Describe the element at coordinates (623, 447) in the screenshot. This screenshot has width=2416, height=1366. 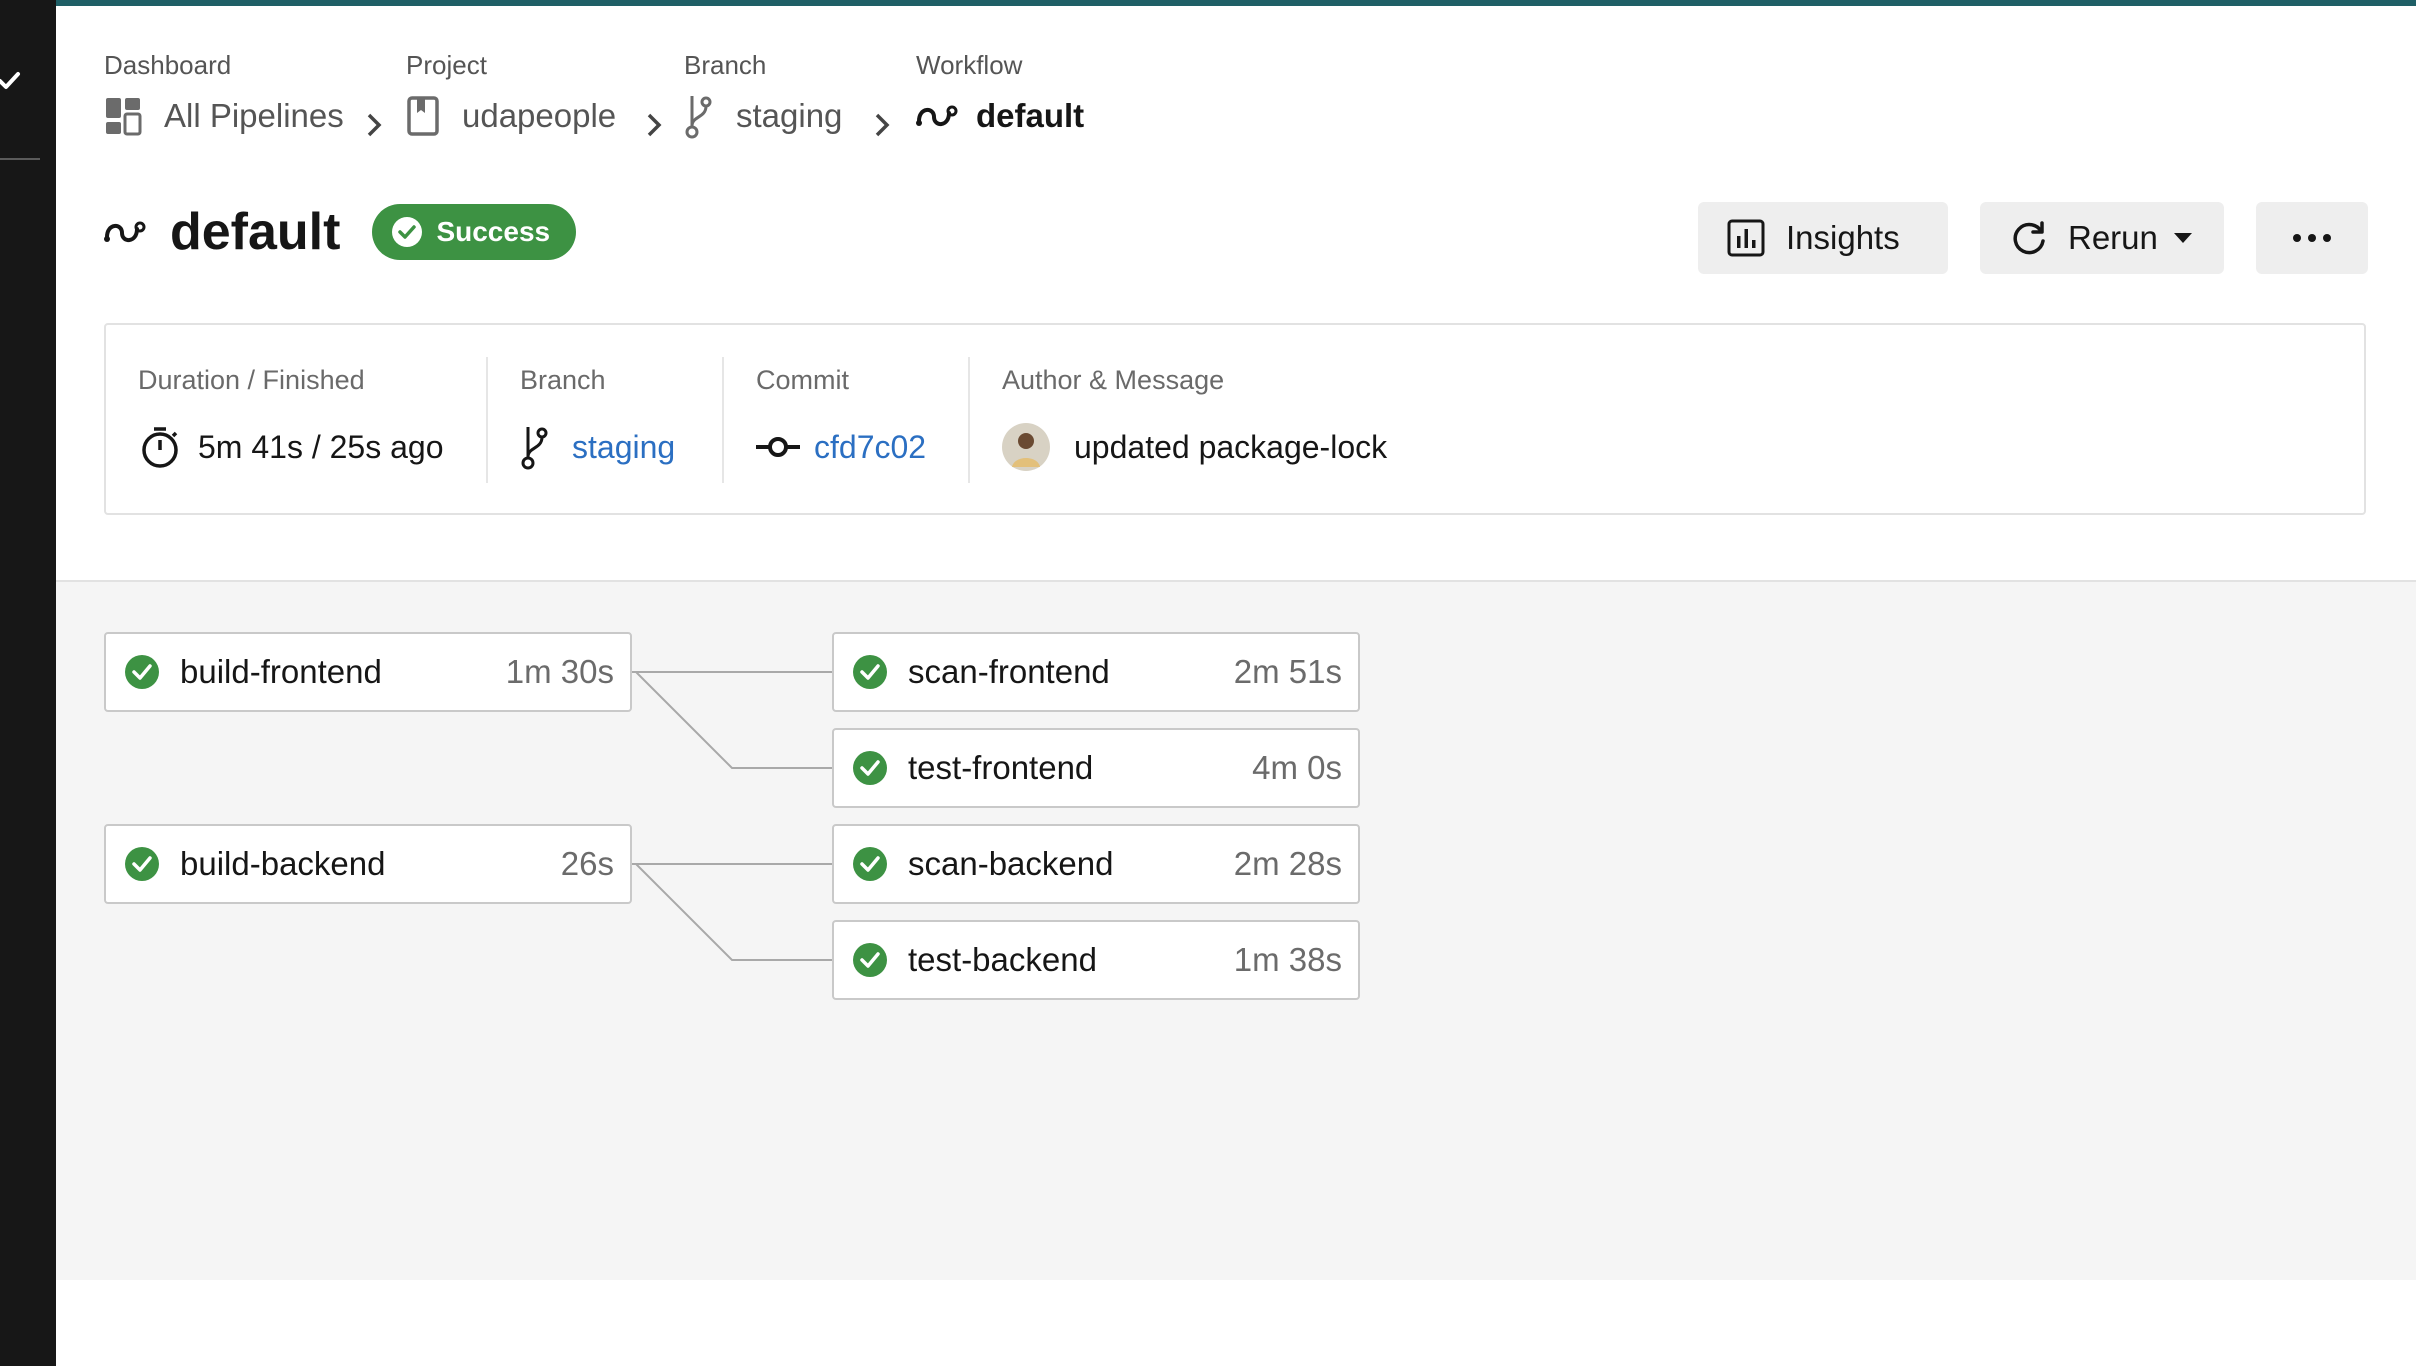
I see `branch-link: staging` at that location.